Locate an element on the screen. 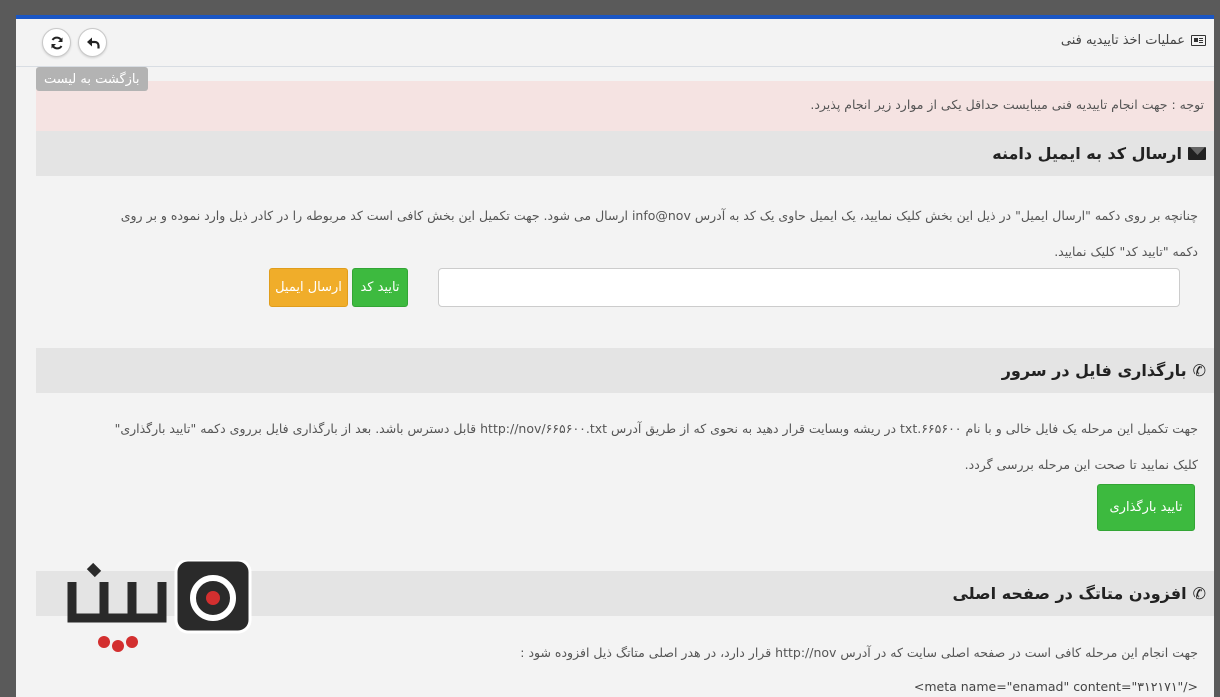 This screenshot has width=1220, height=697. refresh-button is located at coordinates (56, 42).